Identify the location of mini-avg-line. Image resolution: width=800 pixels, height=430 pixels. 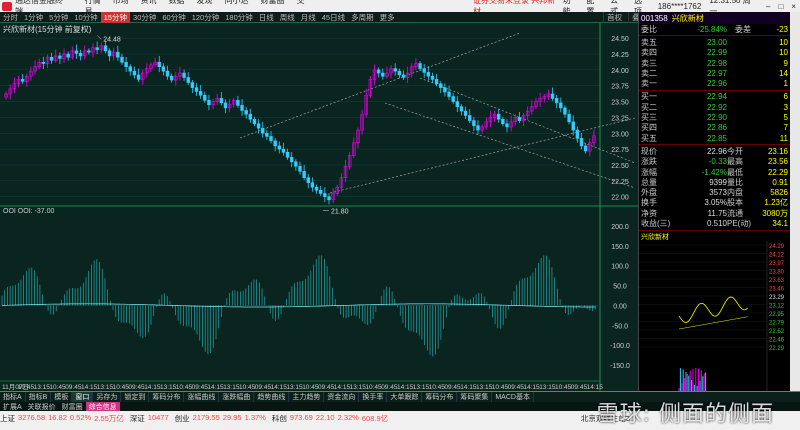
(713, 322).